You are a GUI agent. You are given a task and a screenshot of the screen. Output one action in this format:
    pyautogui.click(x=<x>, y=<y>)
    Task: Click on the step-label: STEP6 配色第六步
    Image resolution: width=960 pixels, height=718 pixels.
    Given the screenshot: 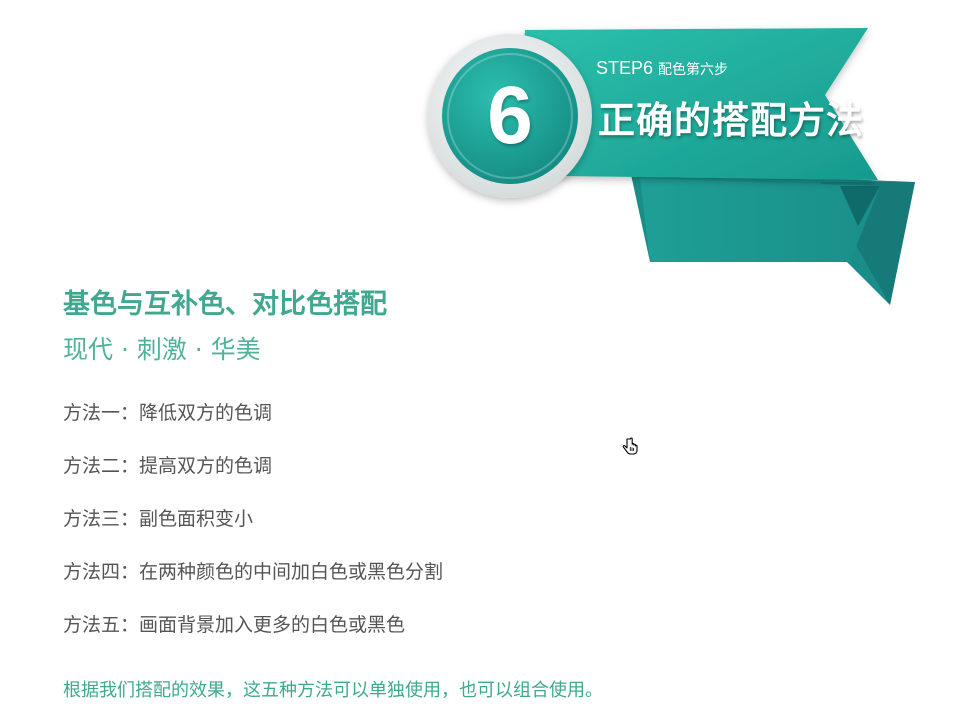 What is the action you would take?
    pyautogui.click(x=662, y=68)
    